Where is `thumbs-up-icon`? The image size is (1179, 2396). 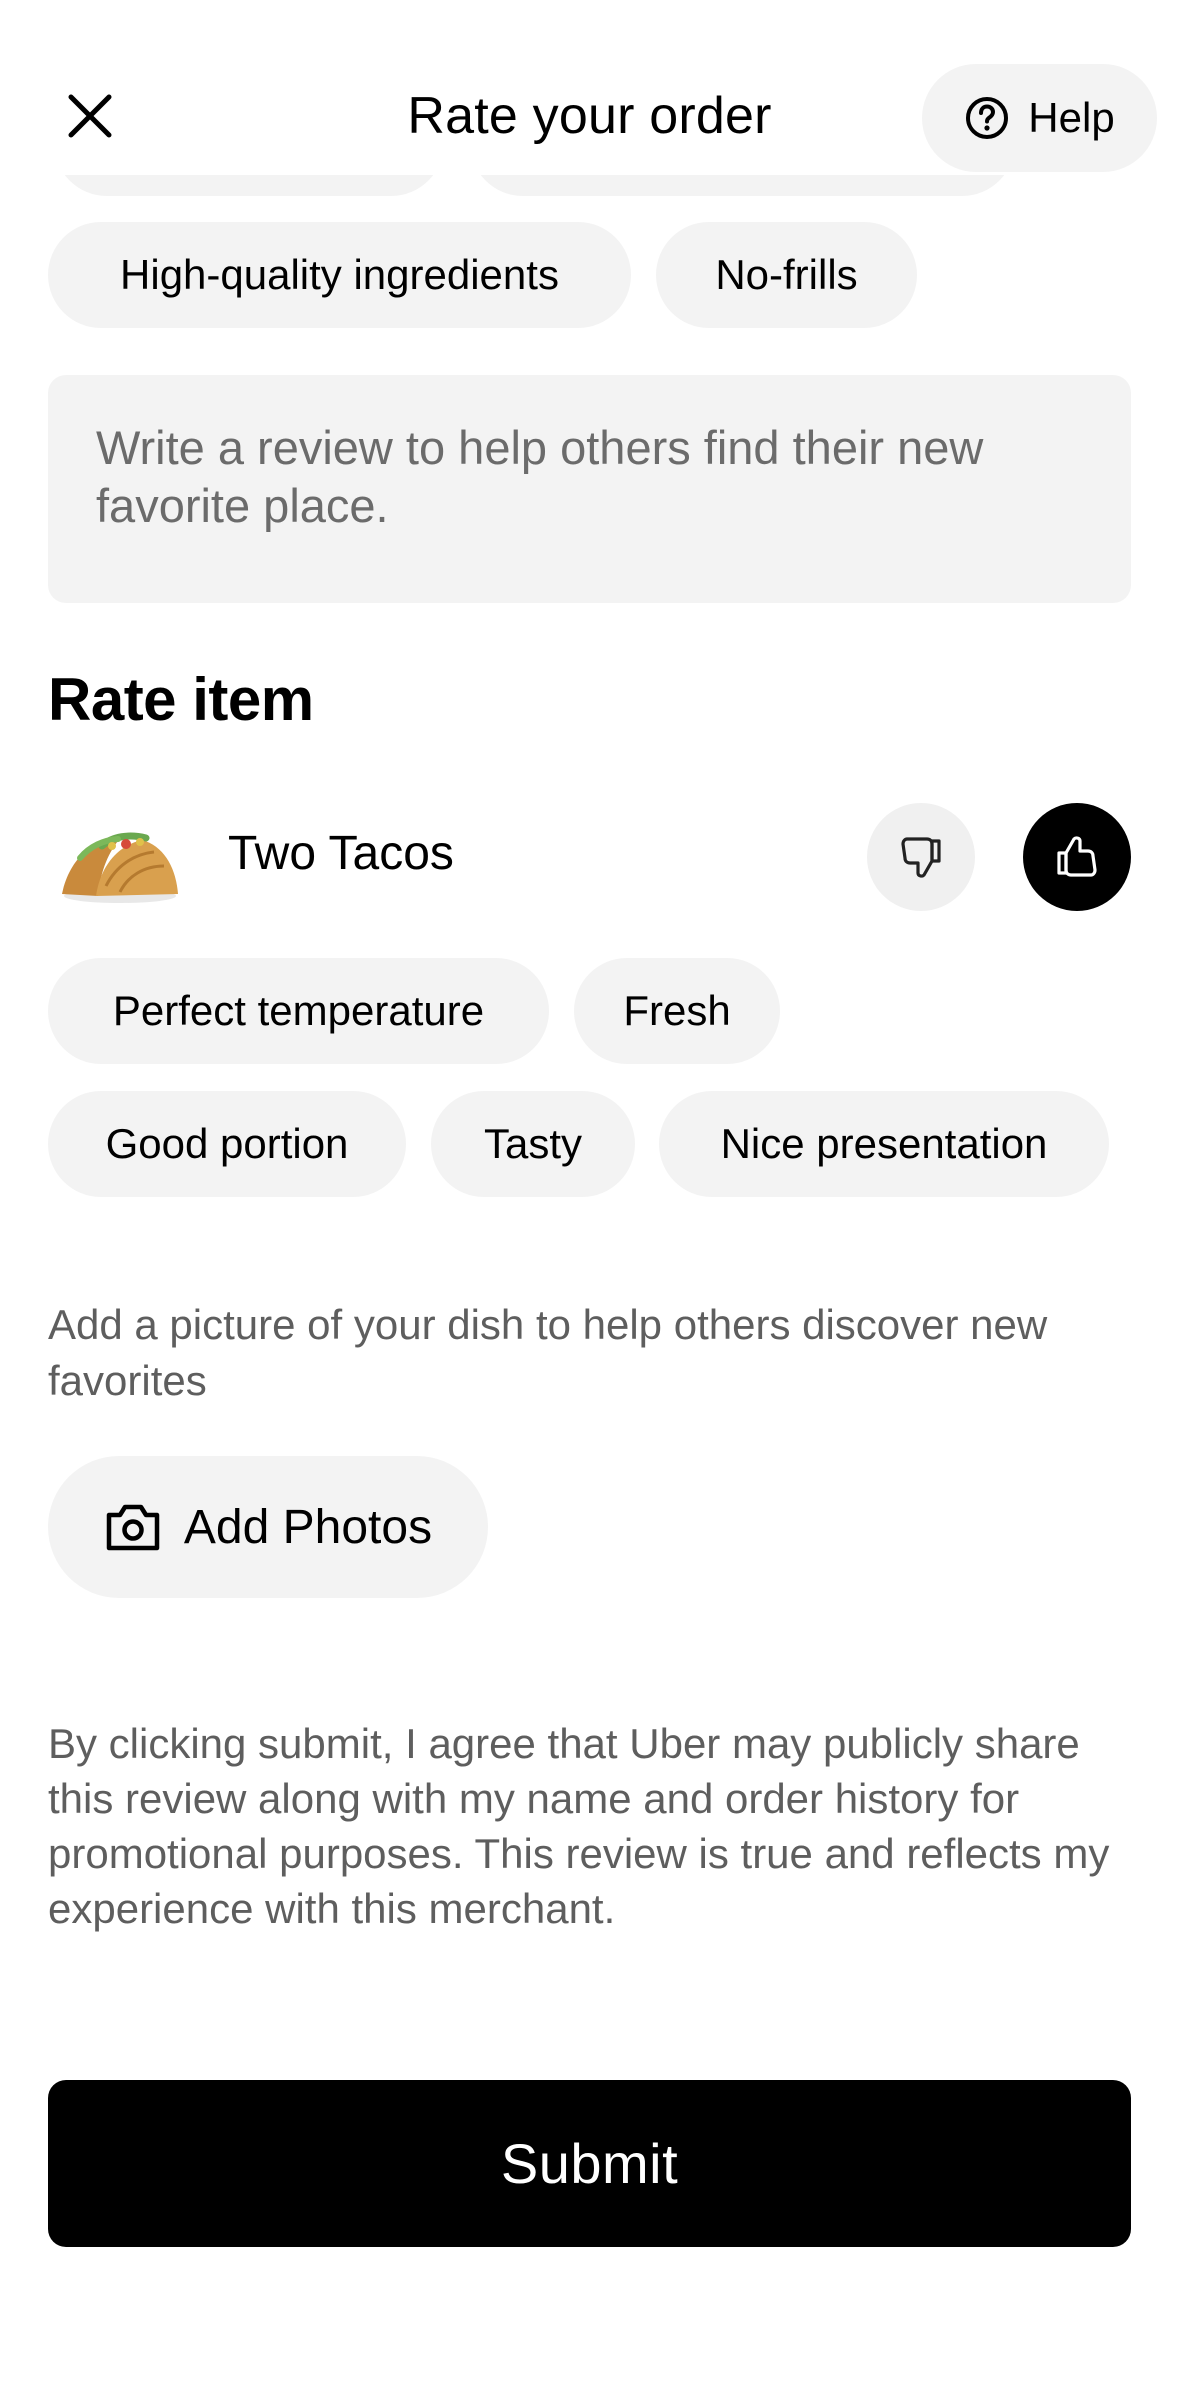
thumbs-up-icon is located at coordinates (1077, 856).